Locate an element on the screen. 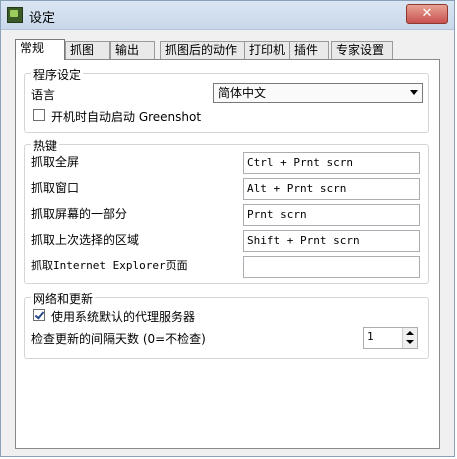 Image resolution: width=457 pixels, height=459 pixels. hotkey-field-ie is located at coordinates (331, 267).